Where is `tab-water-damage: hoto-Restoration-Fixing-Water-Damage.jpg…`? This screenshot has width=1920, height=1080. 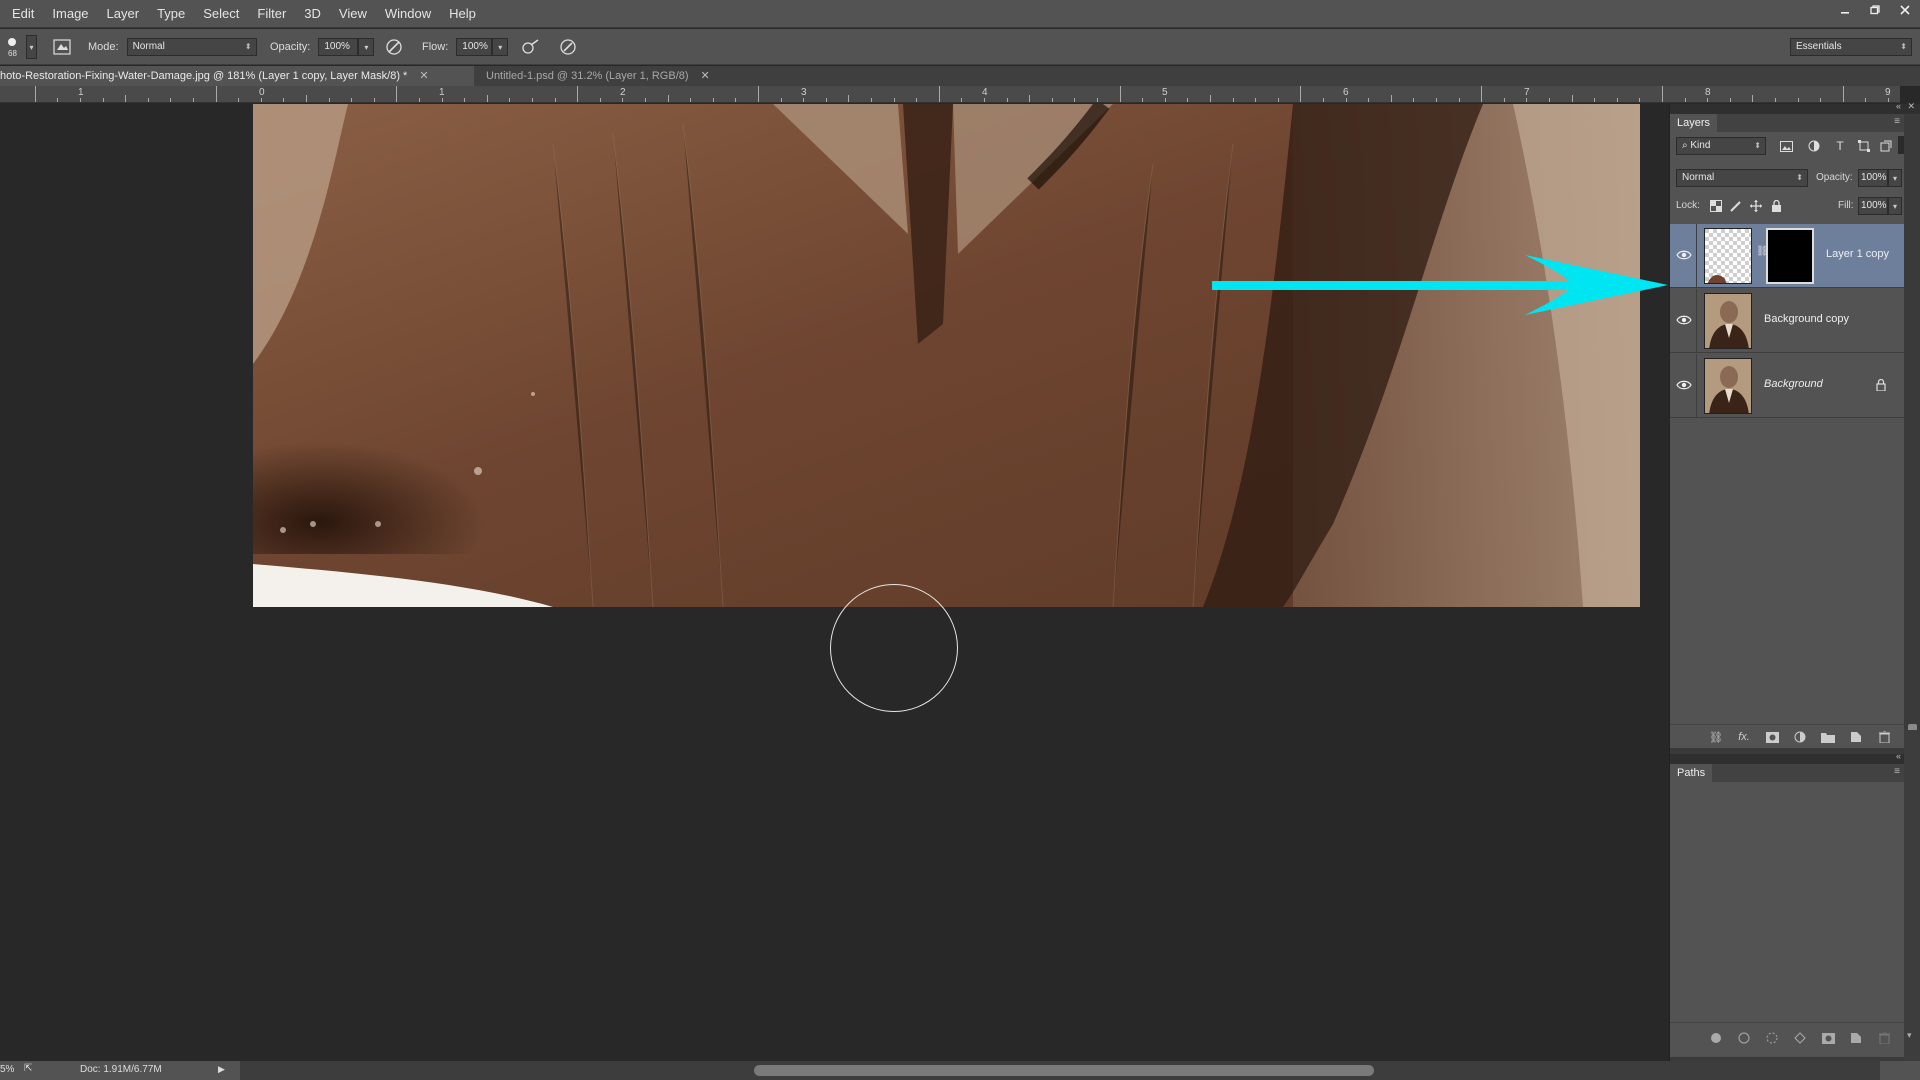 tab-water-damage: hoto-Restoration-Fixing-Water-Damage.jpg… is located at coordinates (237, 76).